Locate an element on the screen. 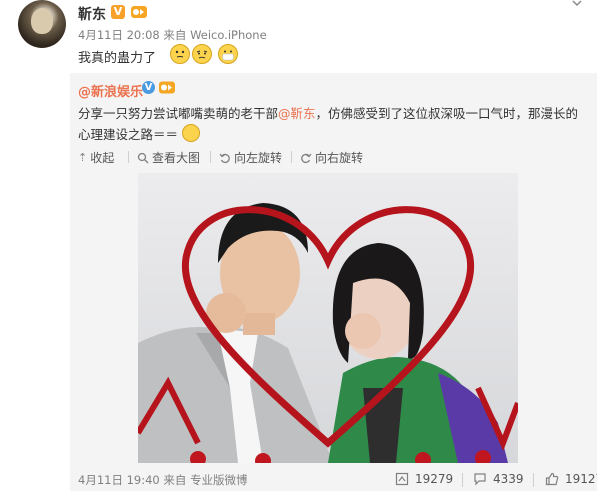 The width and height of the screenshot is (597, 491). vip-badge: V is located at coordinates (118, 12).